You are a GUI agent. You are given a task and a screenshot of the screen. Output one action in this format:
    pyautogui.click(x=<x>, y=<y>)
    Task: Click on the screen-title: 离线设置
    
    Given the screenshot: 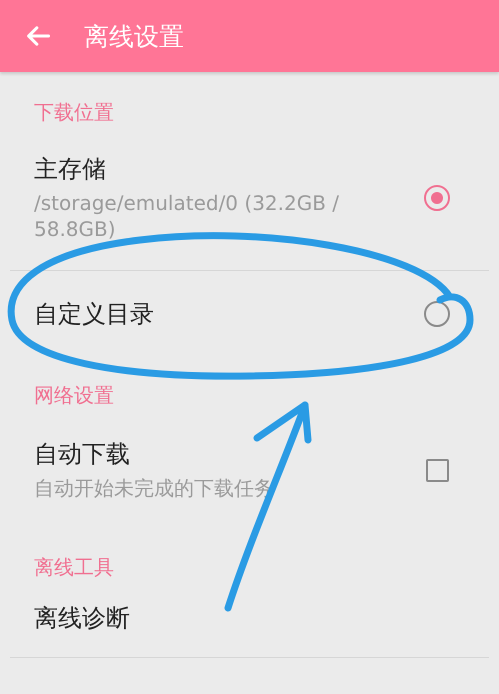 What is the action you would take?
    pyautogui.click(x=134, y=36)
    